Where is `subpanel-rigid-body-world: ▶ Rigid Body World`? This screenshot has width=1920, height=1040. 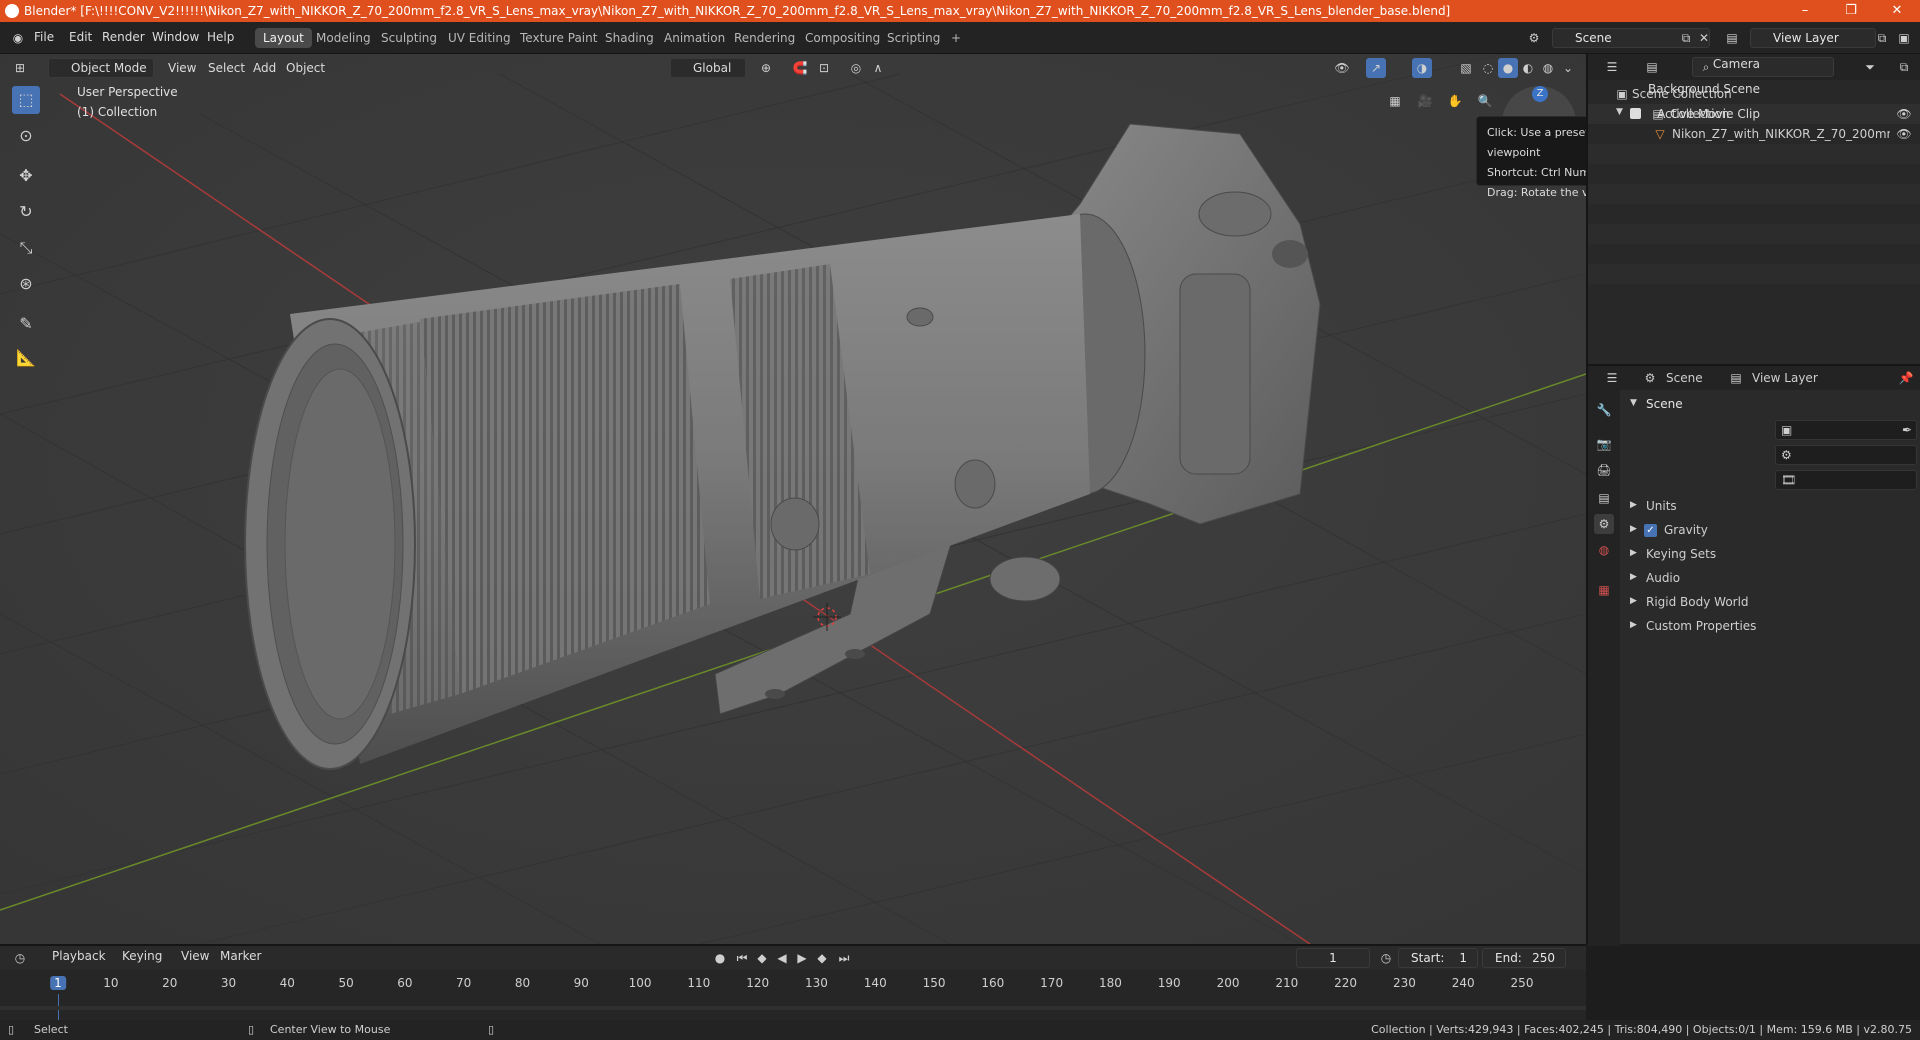 subpanel-rigid-body-world: ▶ Rigid Body World is located at coordinates (1771, 603).